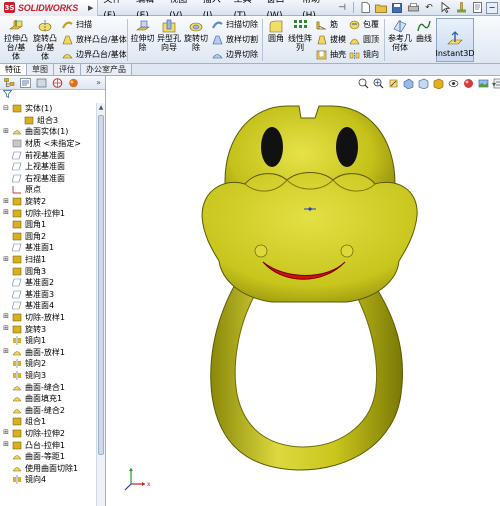  What do you see at coordinates (461, 8) in the screenshot?
I see `rebuild-icon` at bounding box center [461, 8].